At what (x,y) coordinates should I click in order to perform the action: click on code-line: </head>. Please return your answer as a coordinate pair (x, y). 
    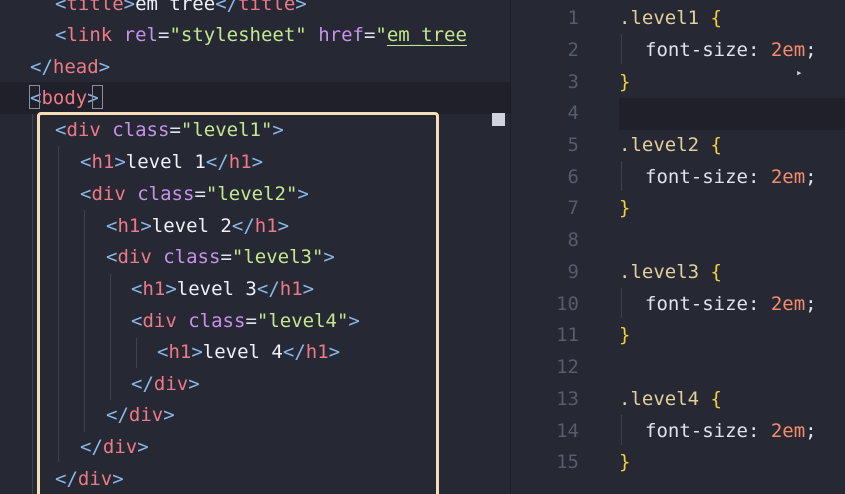
    Looking at the image, I should click on (70, 67).